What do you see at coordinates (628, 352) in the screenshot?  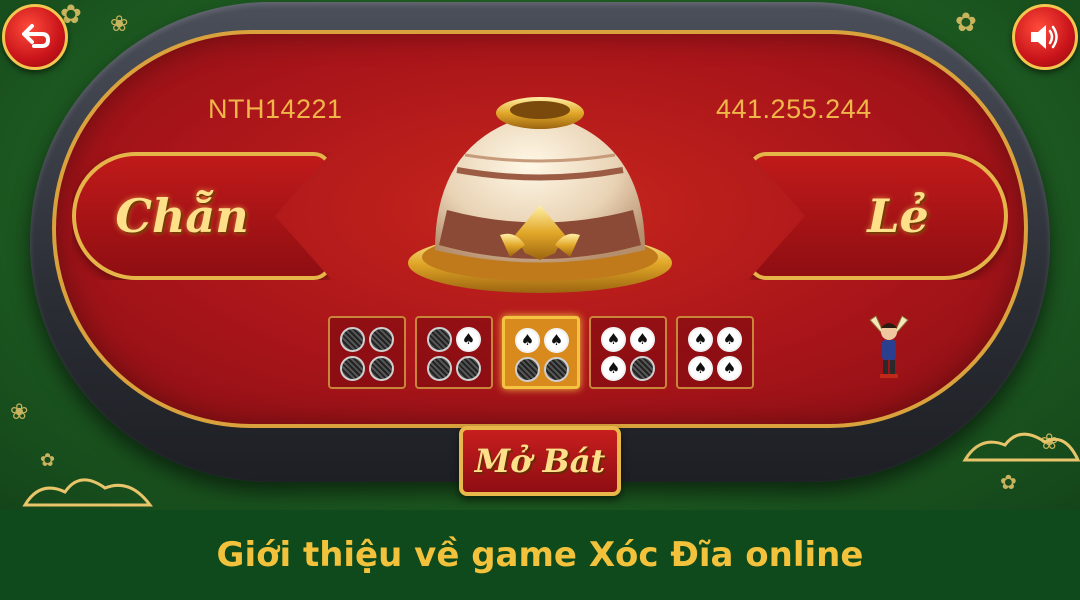 I see `result-tile: ♠ ♠ ♠` at bounding box center [628, 352].